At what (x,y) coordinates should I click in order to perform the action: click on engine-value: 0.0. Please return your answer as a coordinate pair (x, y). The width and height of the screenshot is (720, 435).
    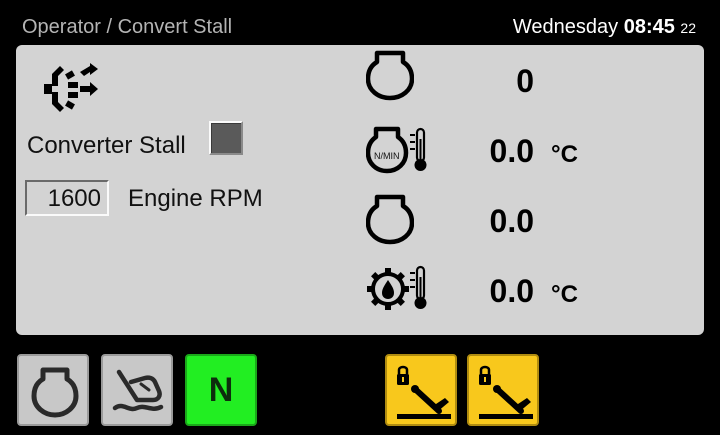
    Looking at the image, I should click on (511, 221).